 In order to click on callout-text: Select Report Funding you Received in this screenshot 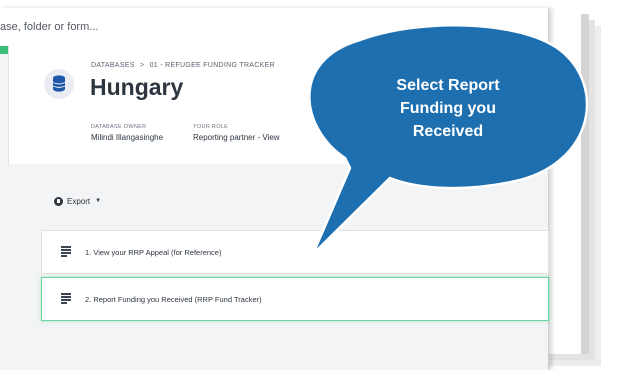, I will do `click(448, 108)`.